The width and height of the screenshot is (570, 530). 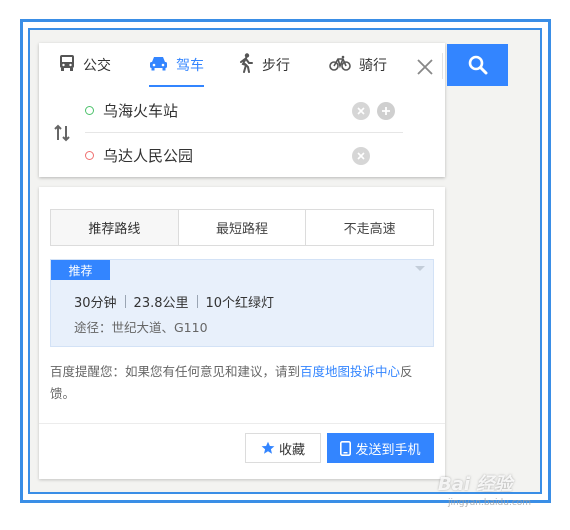 I want to click on tab-recommended: 推荐路线, so click(x=115, y=227).